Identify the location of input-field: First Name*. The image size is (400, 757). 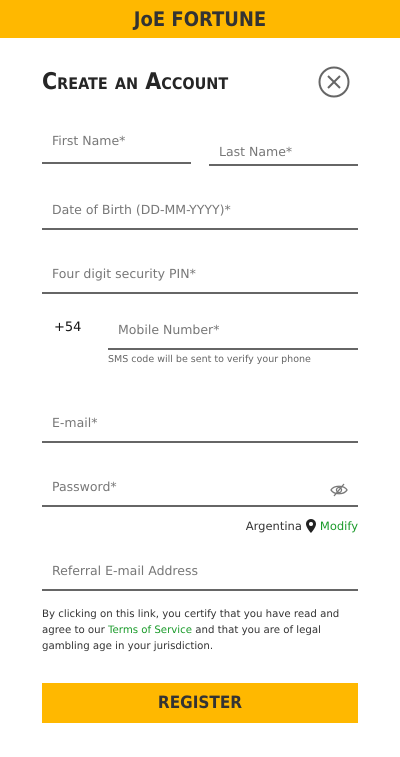
(116, 141).